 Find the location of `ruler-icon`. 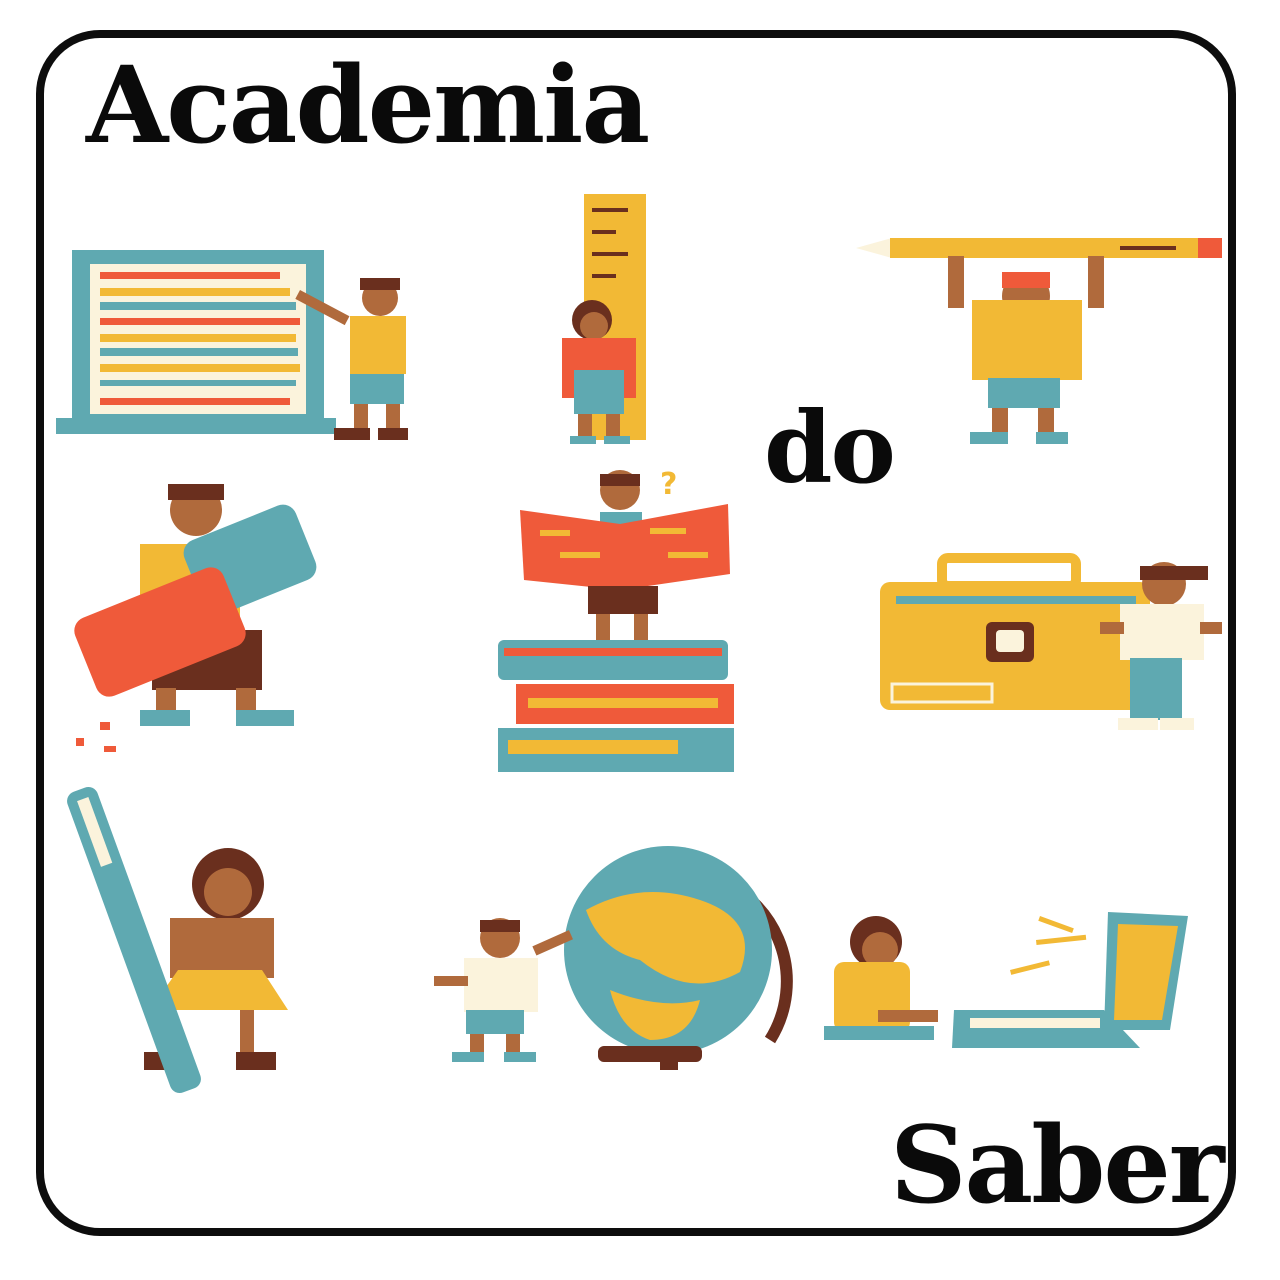

ruler-icon is located at coordinates (604, 319).